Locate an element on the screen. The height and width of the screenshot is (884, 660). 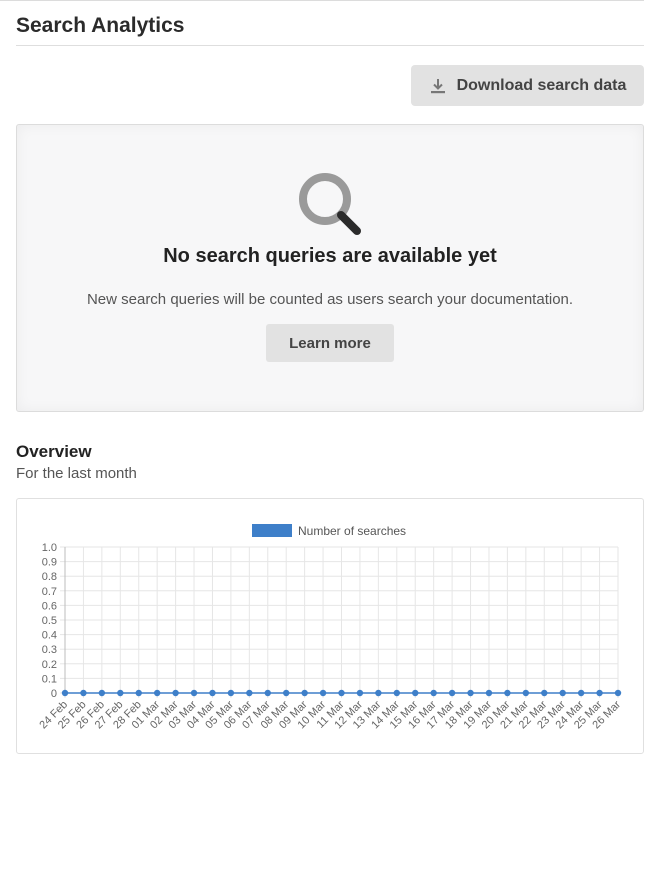
learn-more-button: Learn more is located at coordinates (330, 343).